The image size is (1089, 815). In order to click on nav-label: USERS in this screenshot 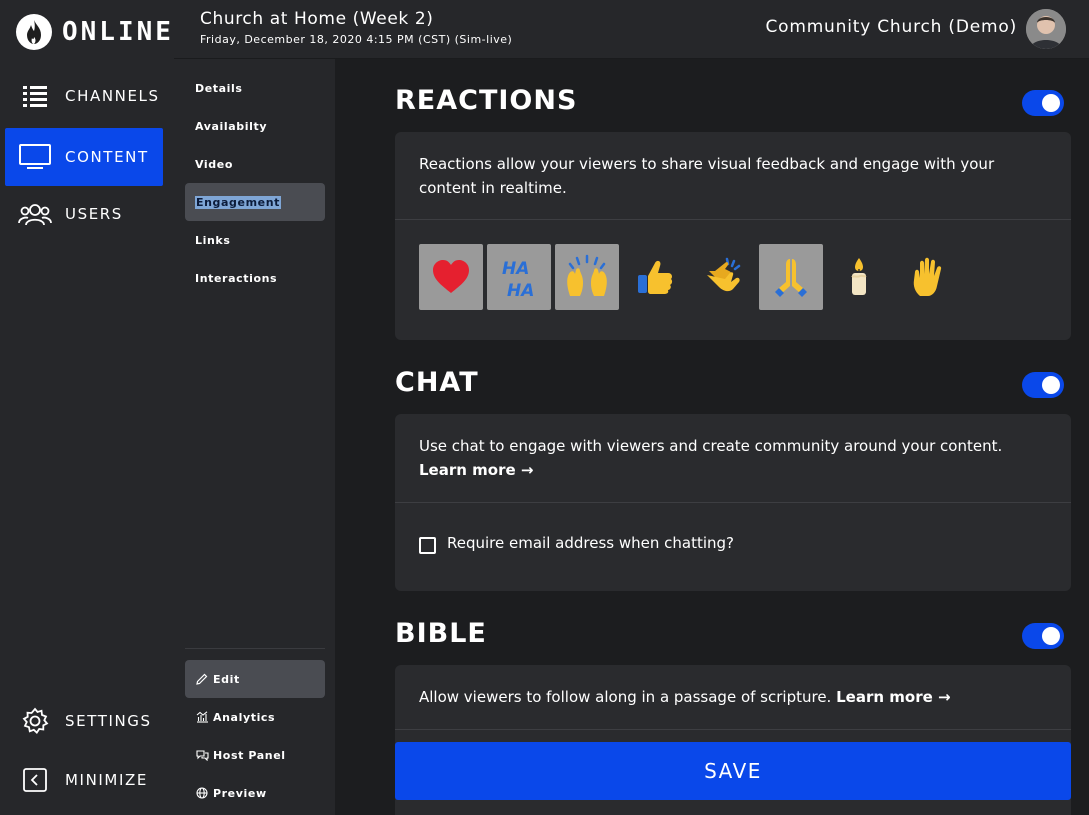, I will do `click(94, 214)`.